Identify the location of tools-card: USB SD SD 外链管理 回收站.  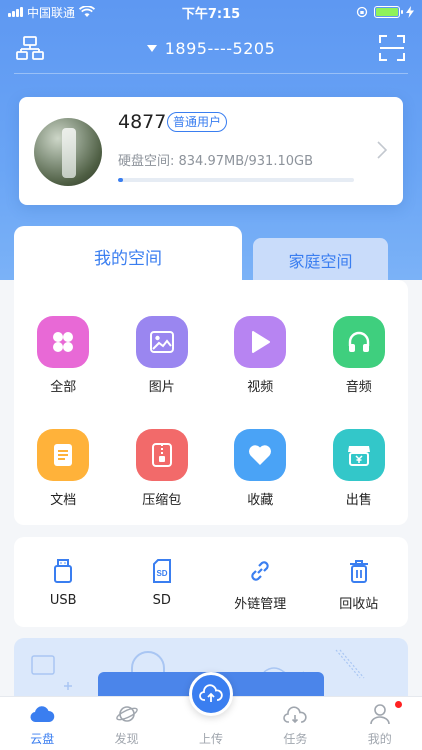
(211, 582).